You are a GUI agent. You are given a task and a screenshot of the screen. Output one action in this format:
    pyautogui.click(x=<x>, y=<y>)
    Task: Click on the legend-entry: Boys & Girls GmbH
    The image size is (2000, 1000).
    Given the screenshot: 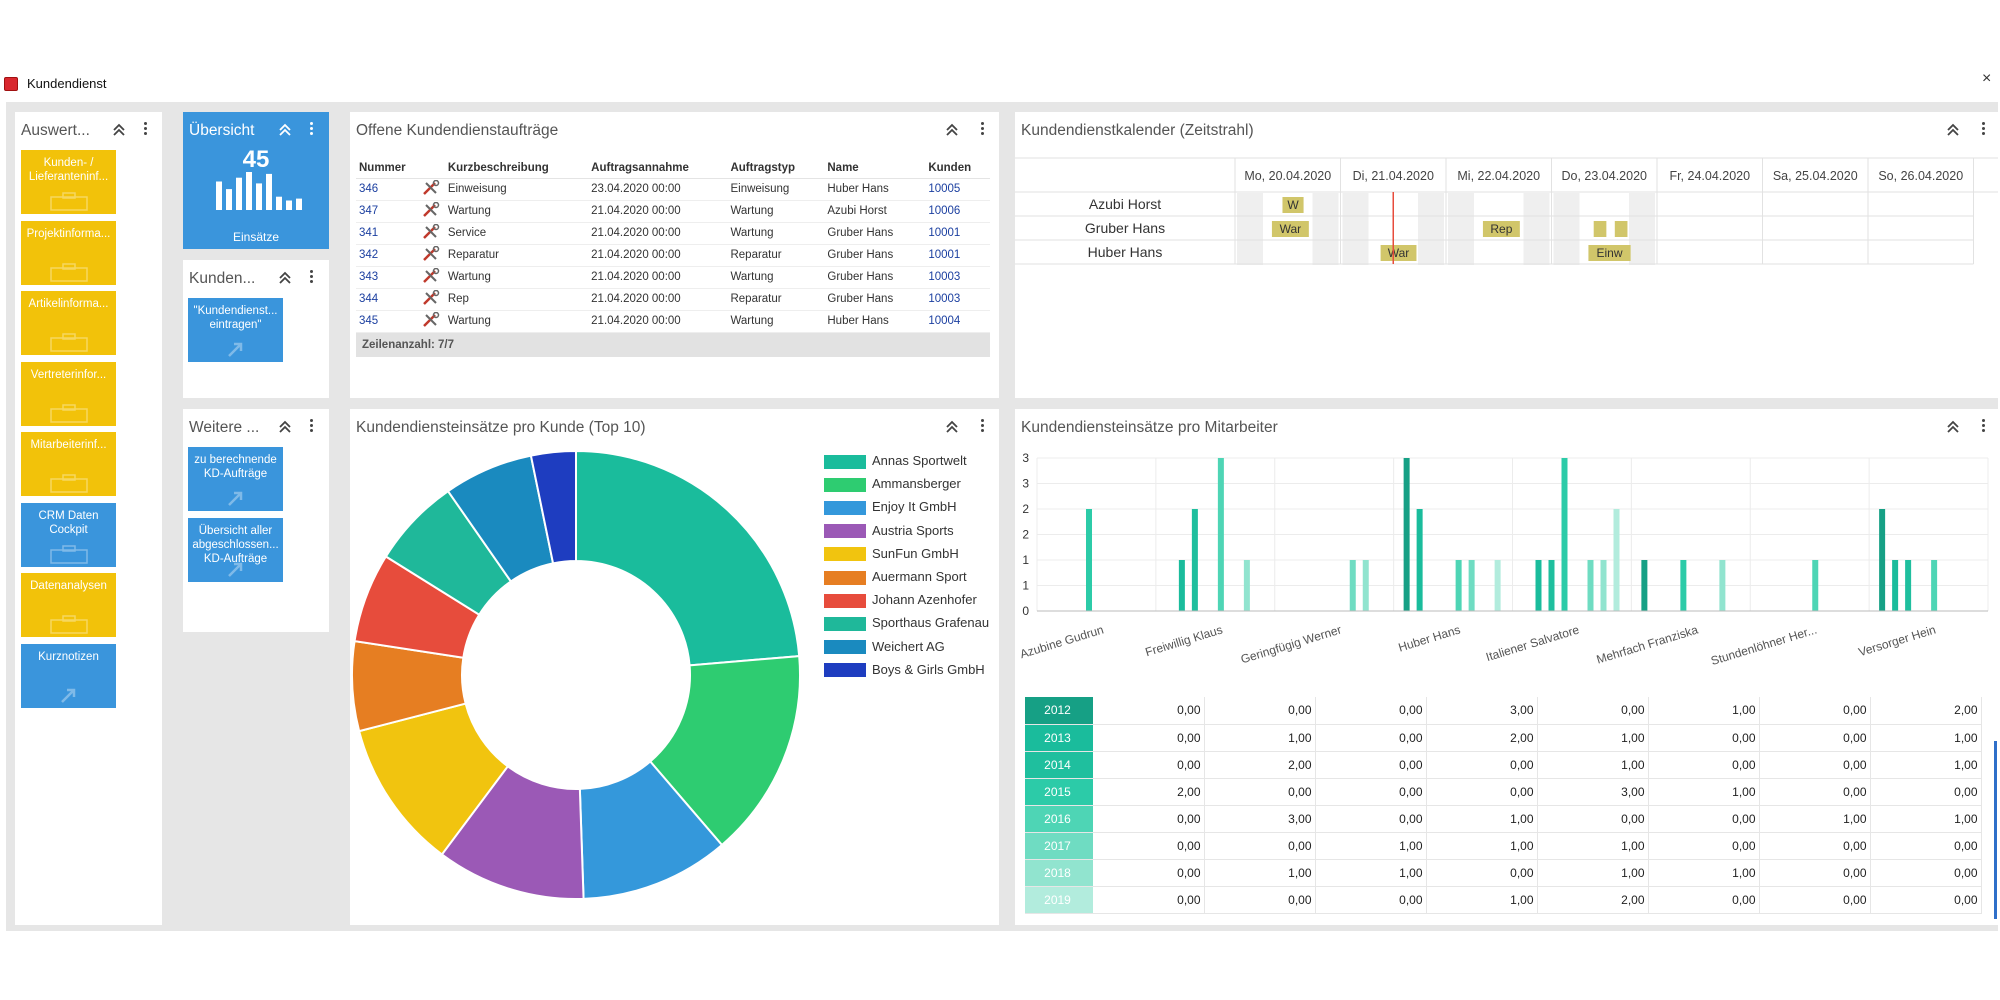 What is the action you would take?
    pyautogui.click(x=904, y=670)
    